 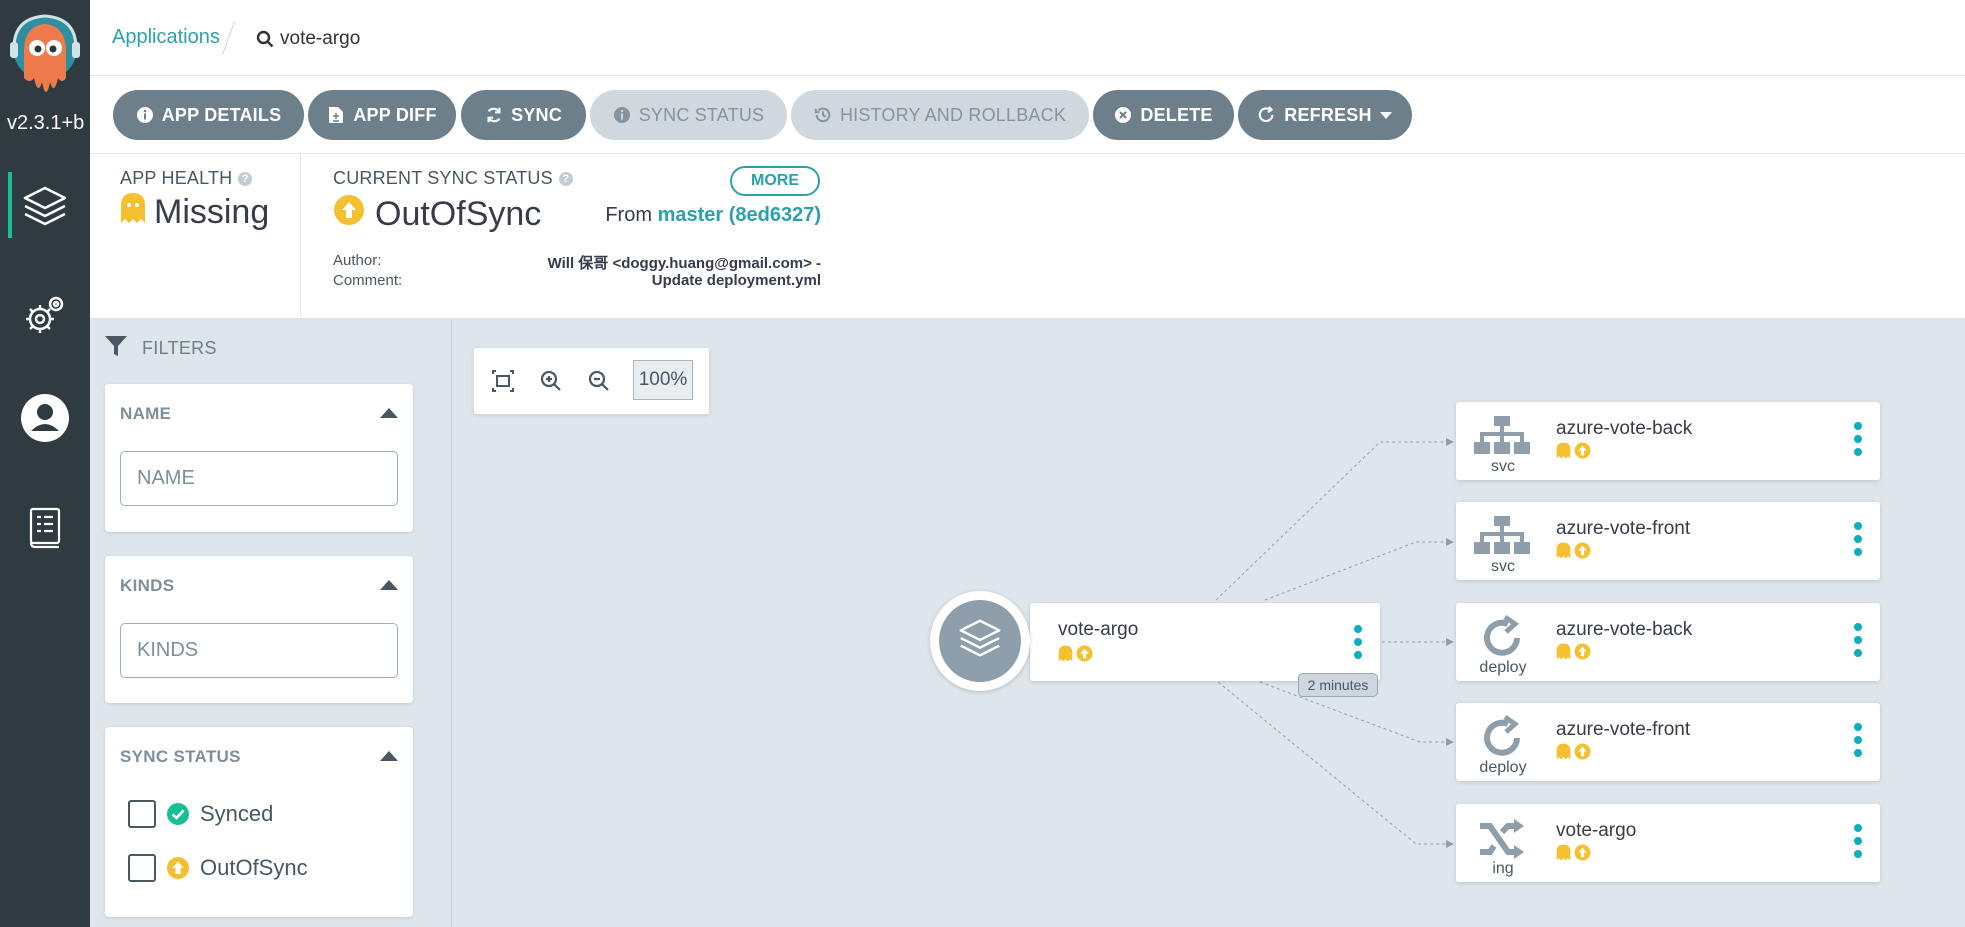 What do you see at coordinates (1668, 541) in the screenshot?
I see `resource-node: svc azure-vote-front` at bounding box center [1668, 541].